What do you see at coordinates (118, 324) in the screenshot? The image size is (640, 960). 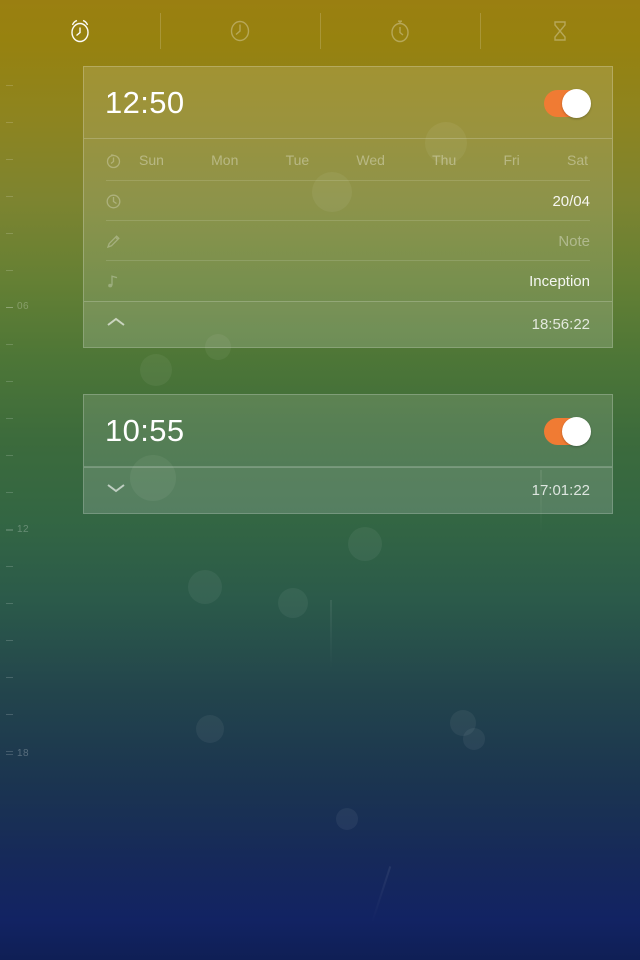 I see `chevron-up-icon` at bounding box center [118, 324].